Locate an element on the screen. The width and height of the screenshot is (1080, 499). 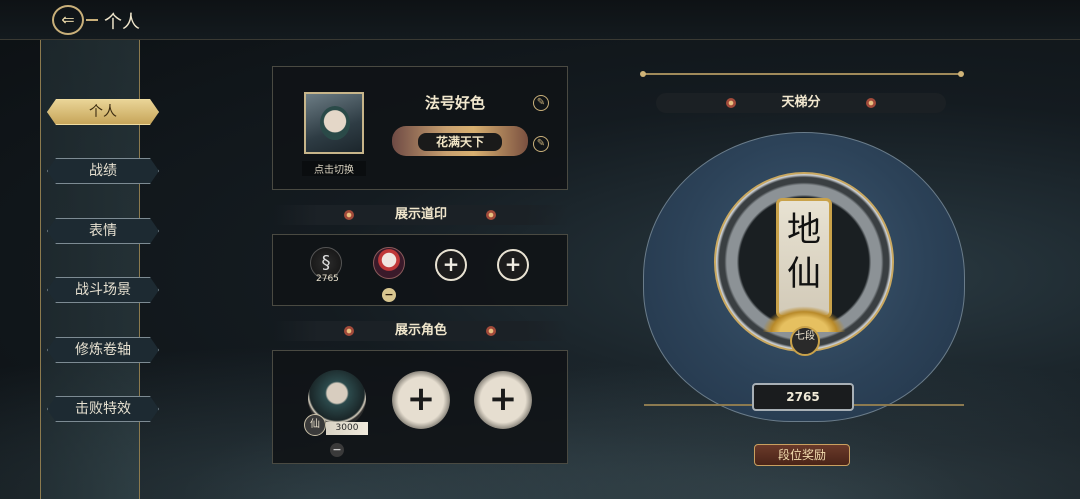
avatar is located at coordinates (334, 123).